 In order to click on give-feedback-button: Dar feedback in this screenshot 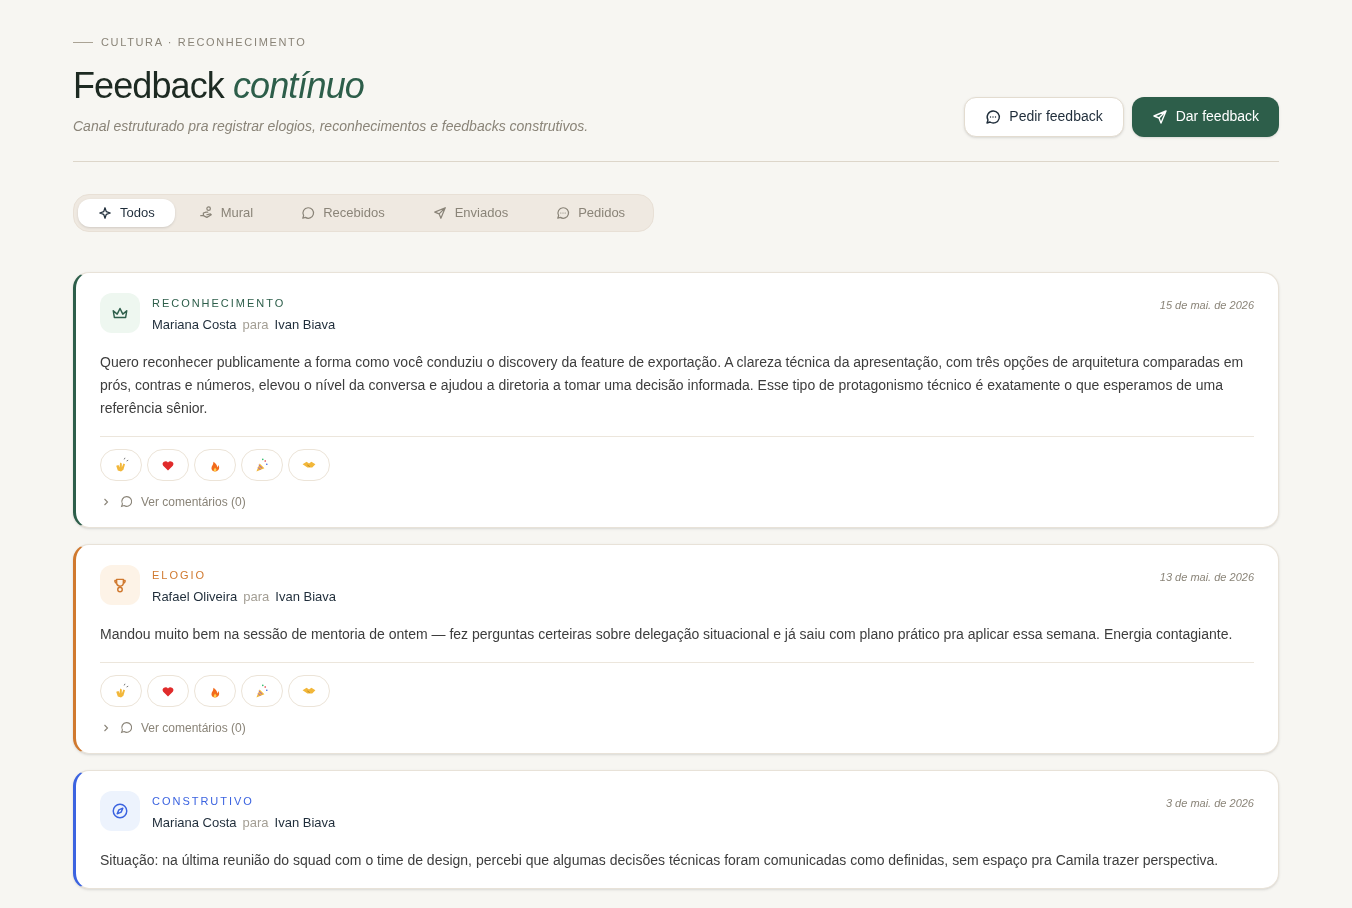, I will do `click(1205, 116)`.